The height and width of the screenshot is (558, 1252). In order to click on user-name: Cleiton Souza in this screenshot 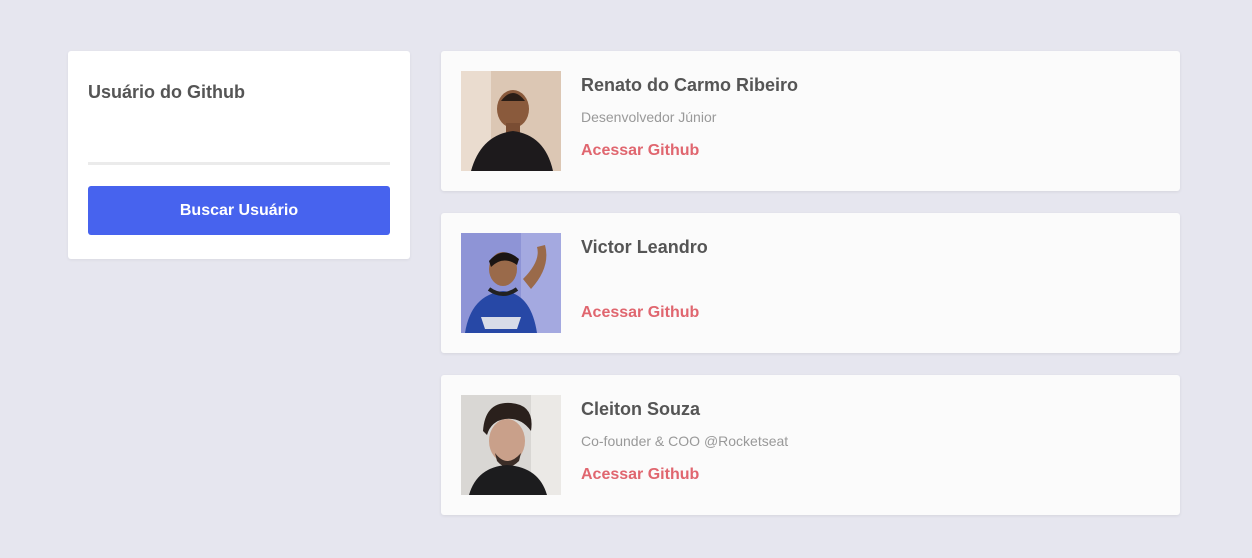, I will do `click(641, 409)`.